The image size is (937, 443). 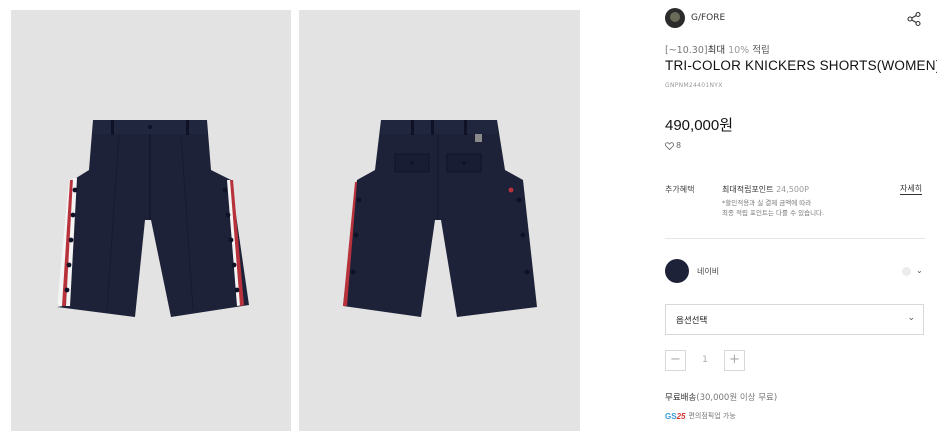 I want to click on gs25-logo: GS25, so click(x=675, y=416).